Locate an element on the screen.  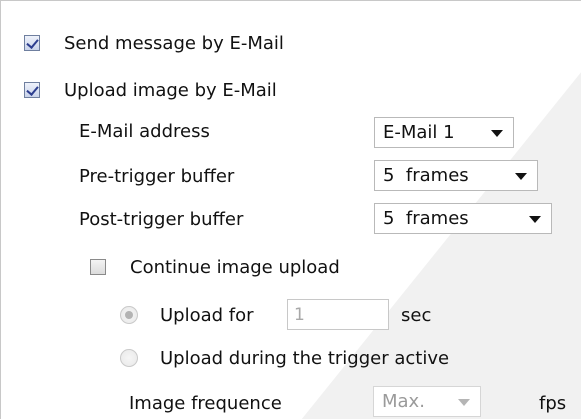
upload-for-seconds-value: 1 is located at coordinates (299, 314).